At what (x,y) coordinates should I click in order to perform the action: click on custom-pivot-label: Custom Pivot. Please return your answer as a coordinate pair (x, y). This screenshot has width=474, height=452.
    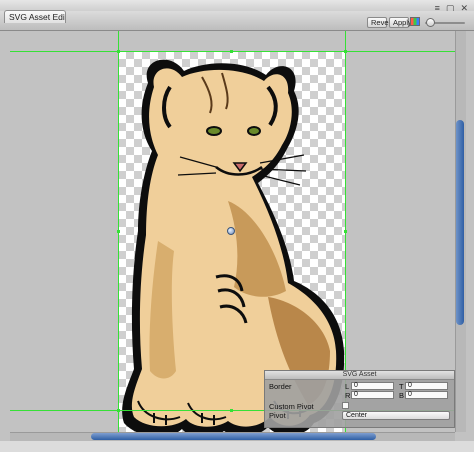
    Looking at the image, I should click on (291, 406).